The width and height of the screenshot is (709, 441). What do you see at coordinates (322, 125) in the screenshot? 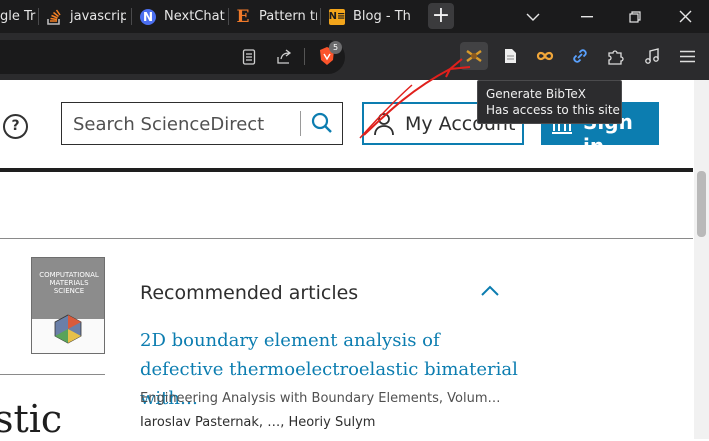
I see `search-icon` at bounding box center [322, 125].